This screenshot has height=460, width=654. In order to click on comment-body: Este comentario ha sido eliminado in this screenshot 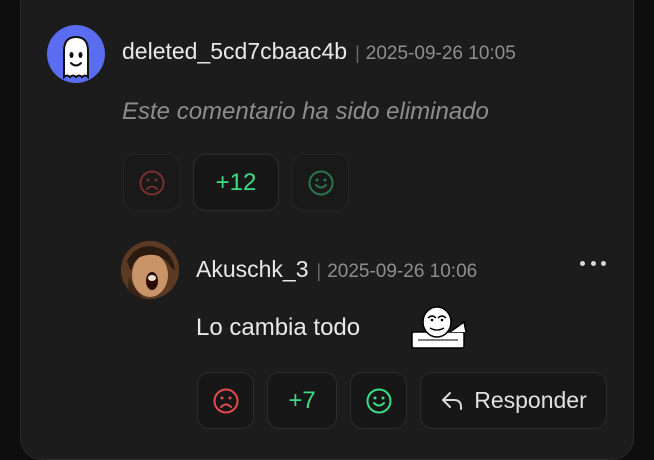, I will do `click(305, 111)`.